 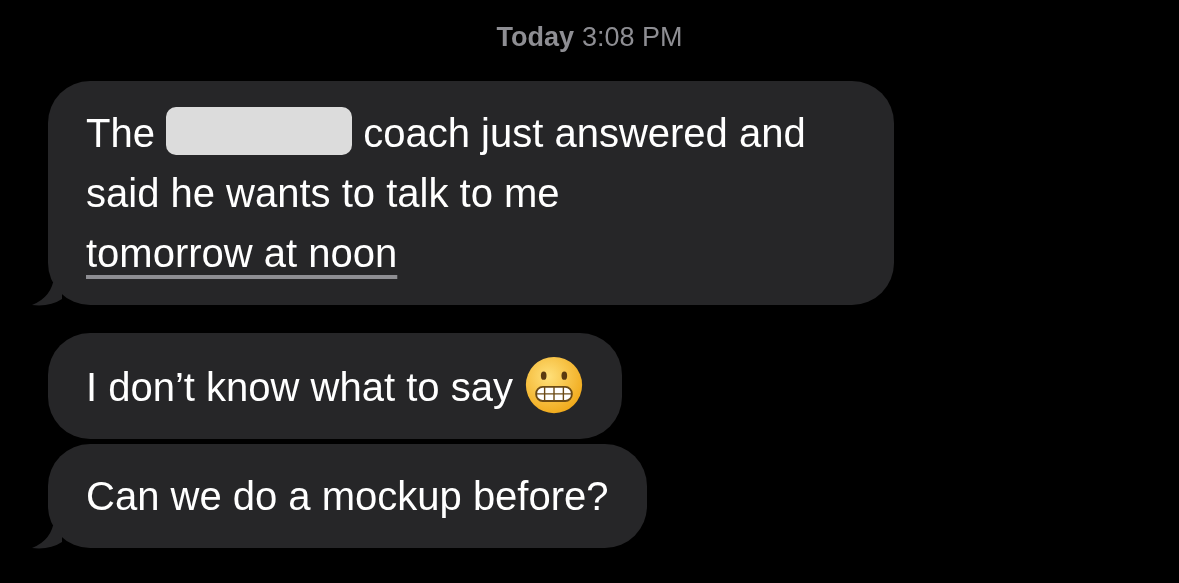 I want to click on message-text: I don’t know what to say, so click(x=335, y=386).